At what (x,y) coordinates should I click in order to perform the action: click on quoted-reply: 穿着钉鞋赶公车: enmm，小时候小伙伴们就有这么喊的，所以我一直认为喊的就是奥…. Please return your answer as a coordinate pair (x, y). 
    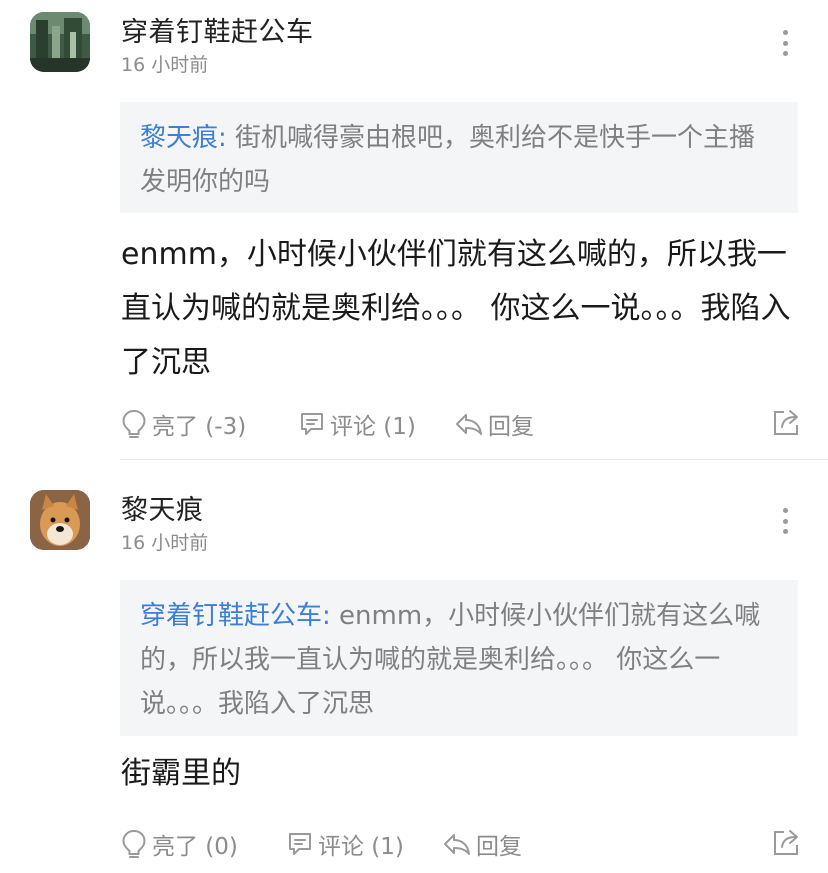
    Looking at the image, I should click on (459, 658).